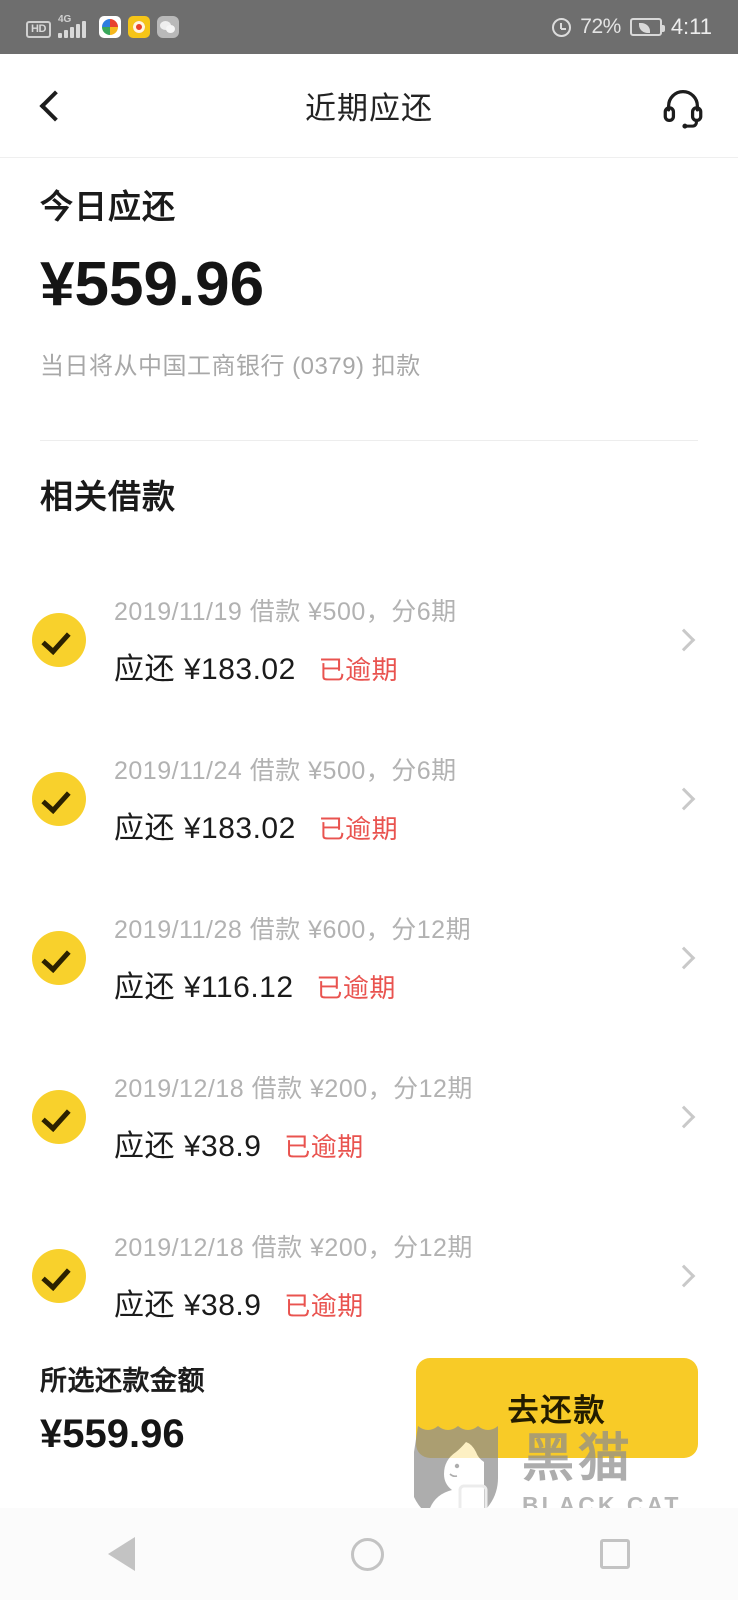  Describe the element at coordinates (395, 799) in the screenshot. I see `loan-text: 2019/11/24 借款 ¥500，分6期 应还 ¥183.02 已逾期` at that location.